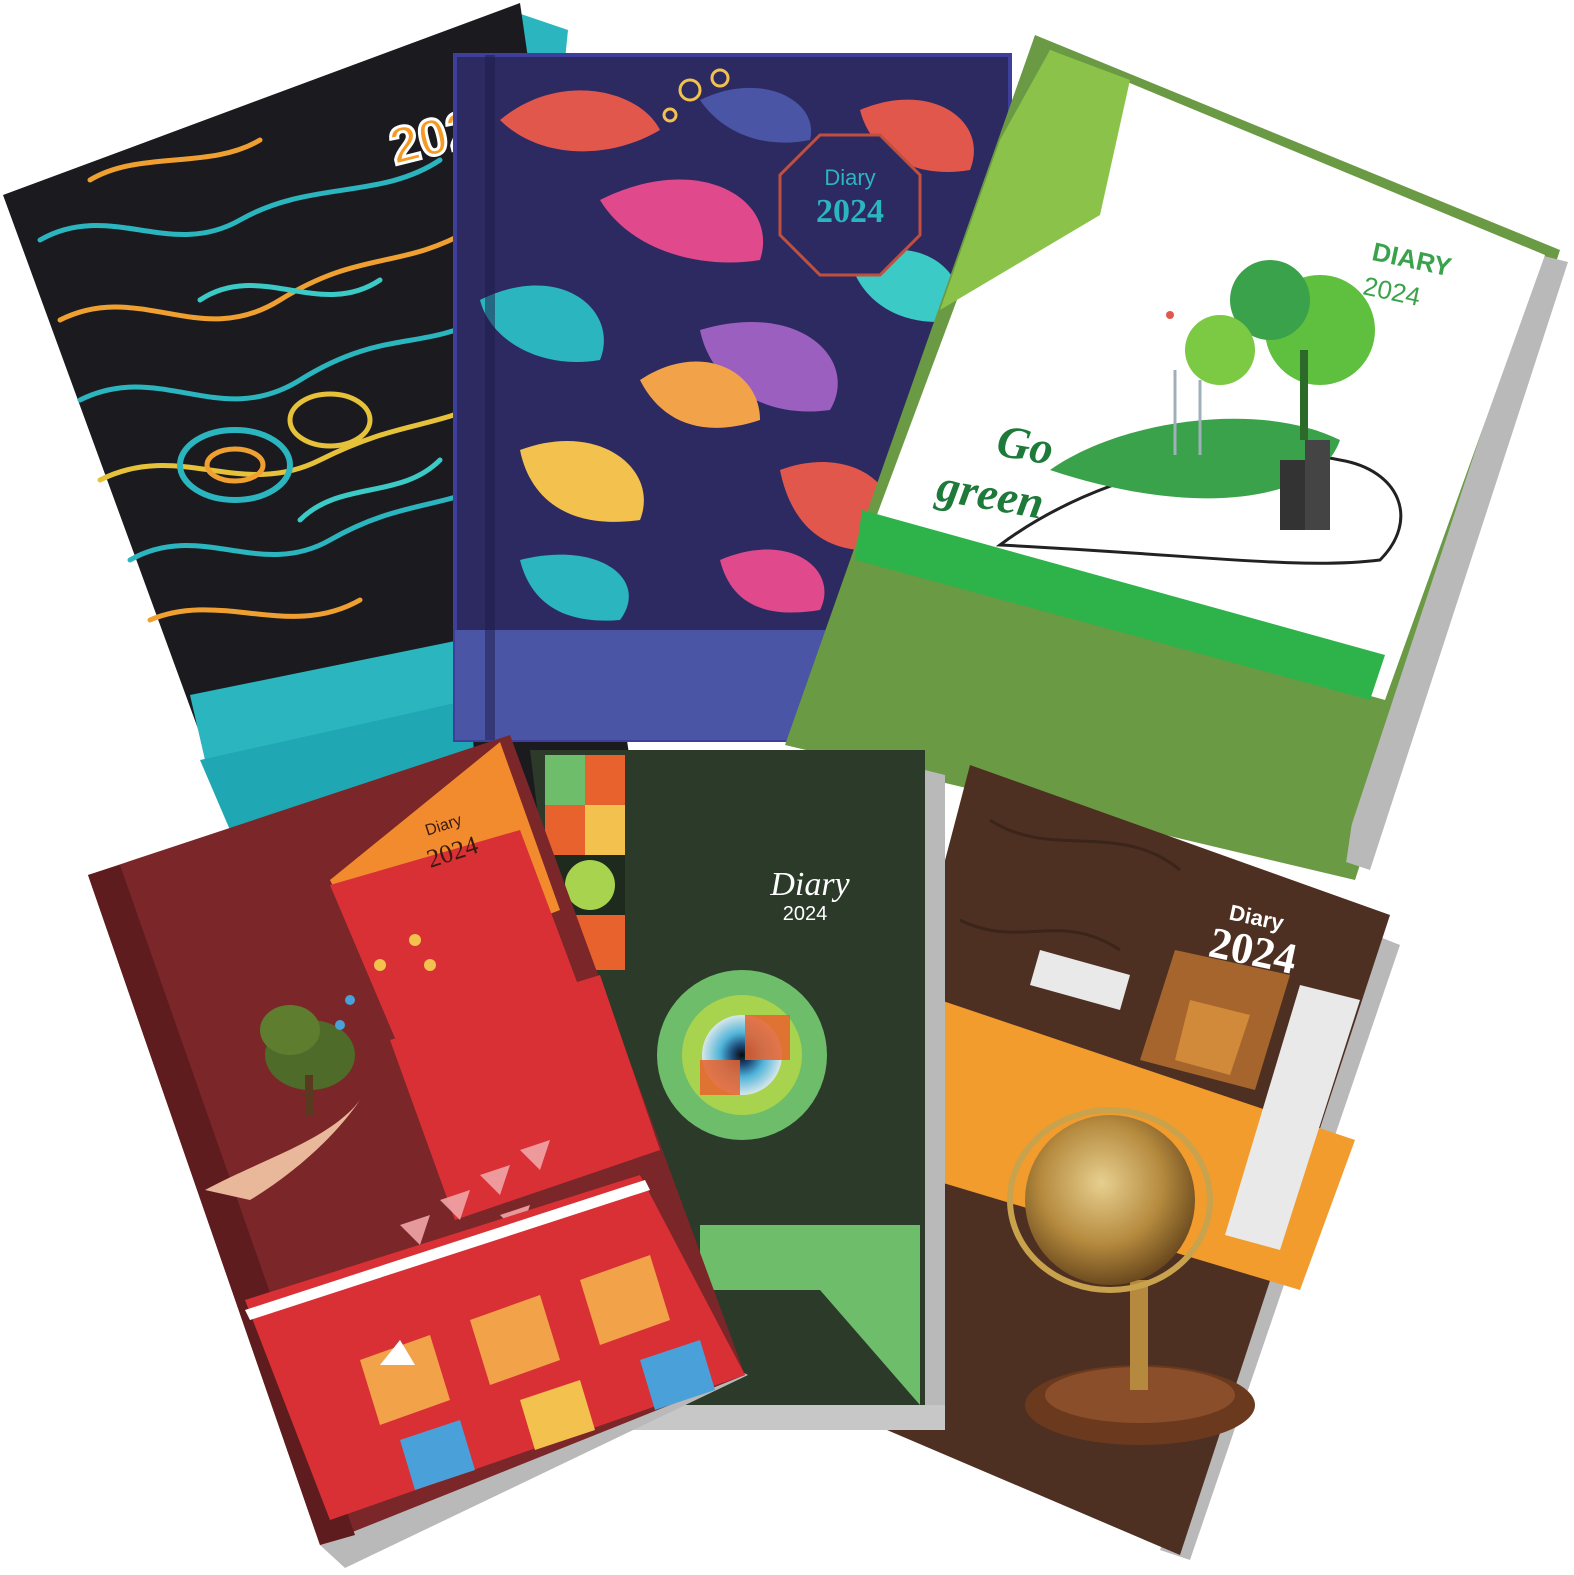 The width and height of the screenshot is (1574, 1575). Describe the element at coordinates (1110, 1200) in the screenshot. I see `globe-icon` at that location.